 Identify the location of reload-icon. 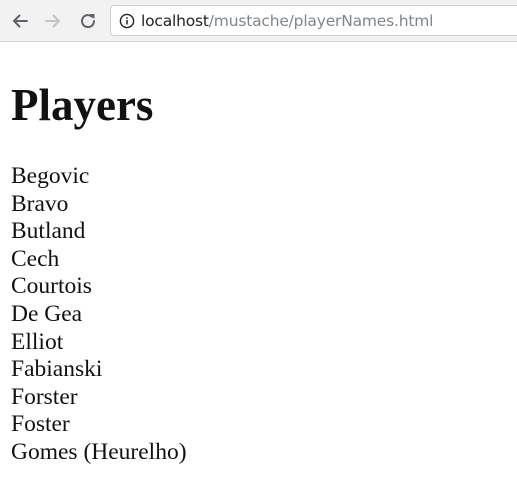
(88, 21).